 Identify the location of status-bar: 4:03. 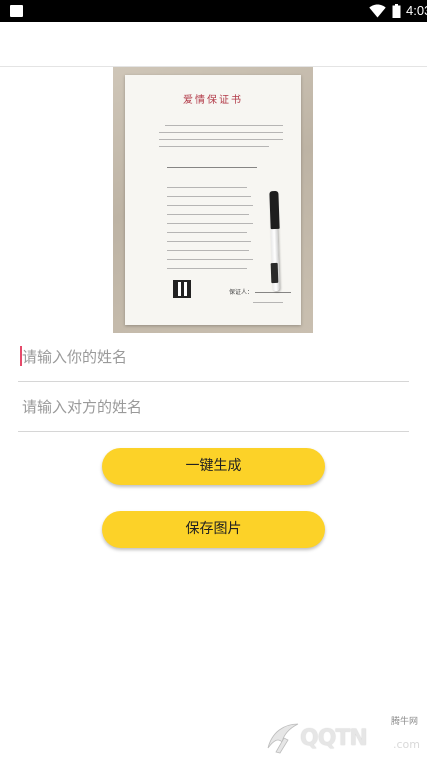
(213, 11).